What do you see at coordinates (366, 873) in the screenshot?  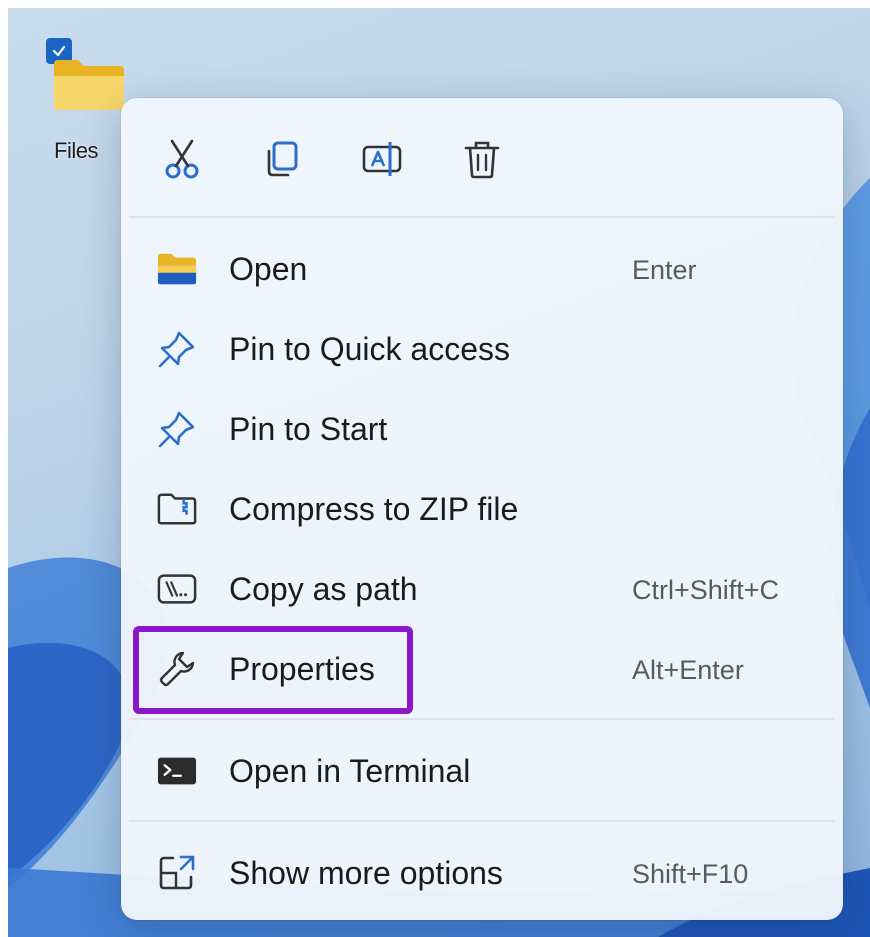 I see `menu-item-label: Show more options` at bounding box center [366, 873].